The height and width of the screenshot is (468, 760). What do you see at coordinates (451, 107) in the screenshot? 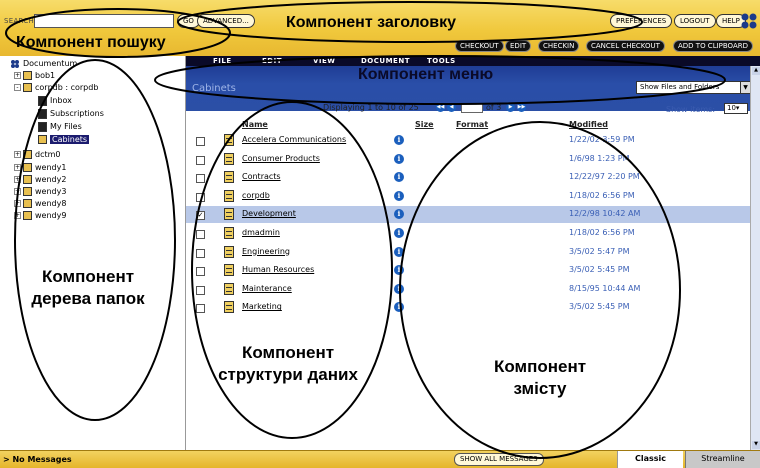
I see `previous-page-icon: ◀` at bounding box center [451, 107].